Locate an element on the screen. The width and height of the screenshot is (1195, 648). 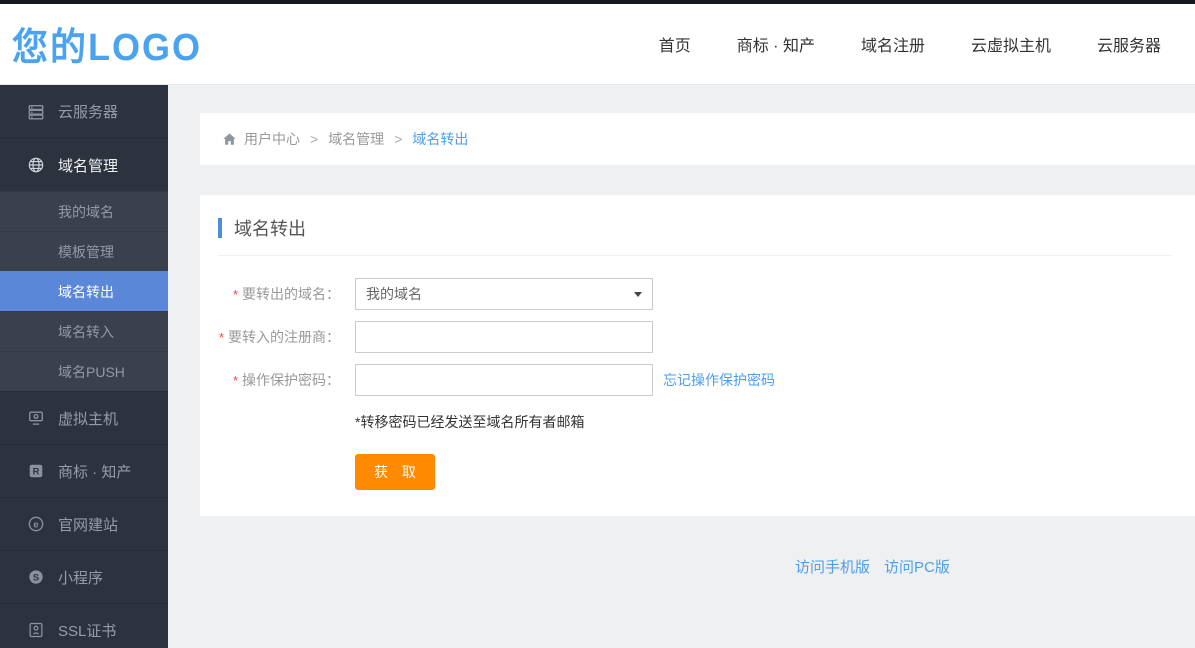
sidebar-item: 云服务器 is located at coordinates (84, 111).